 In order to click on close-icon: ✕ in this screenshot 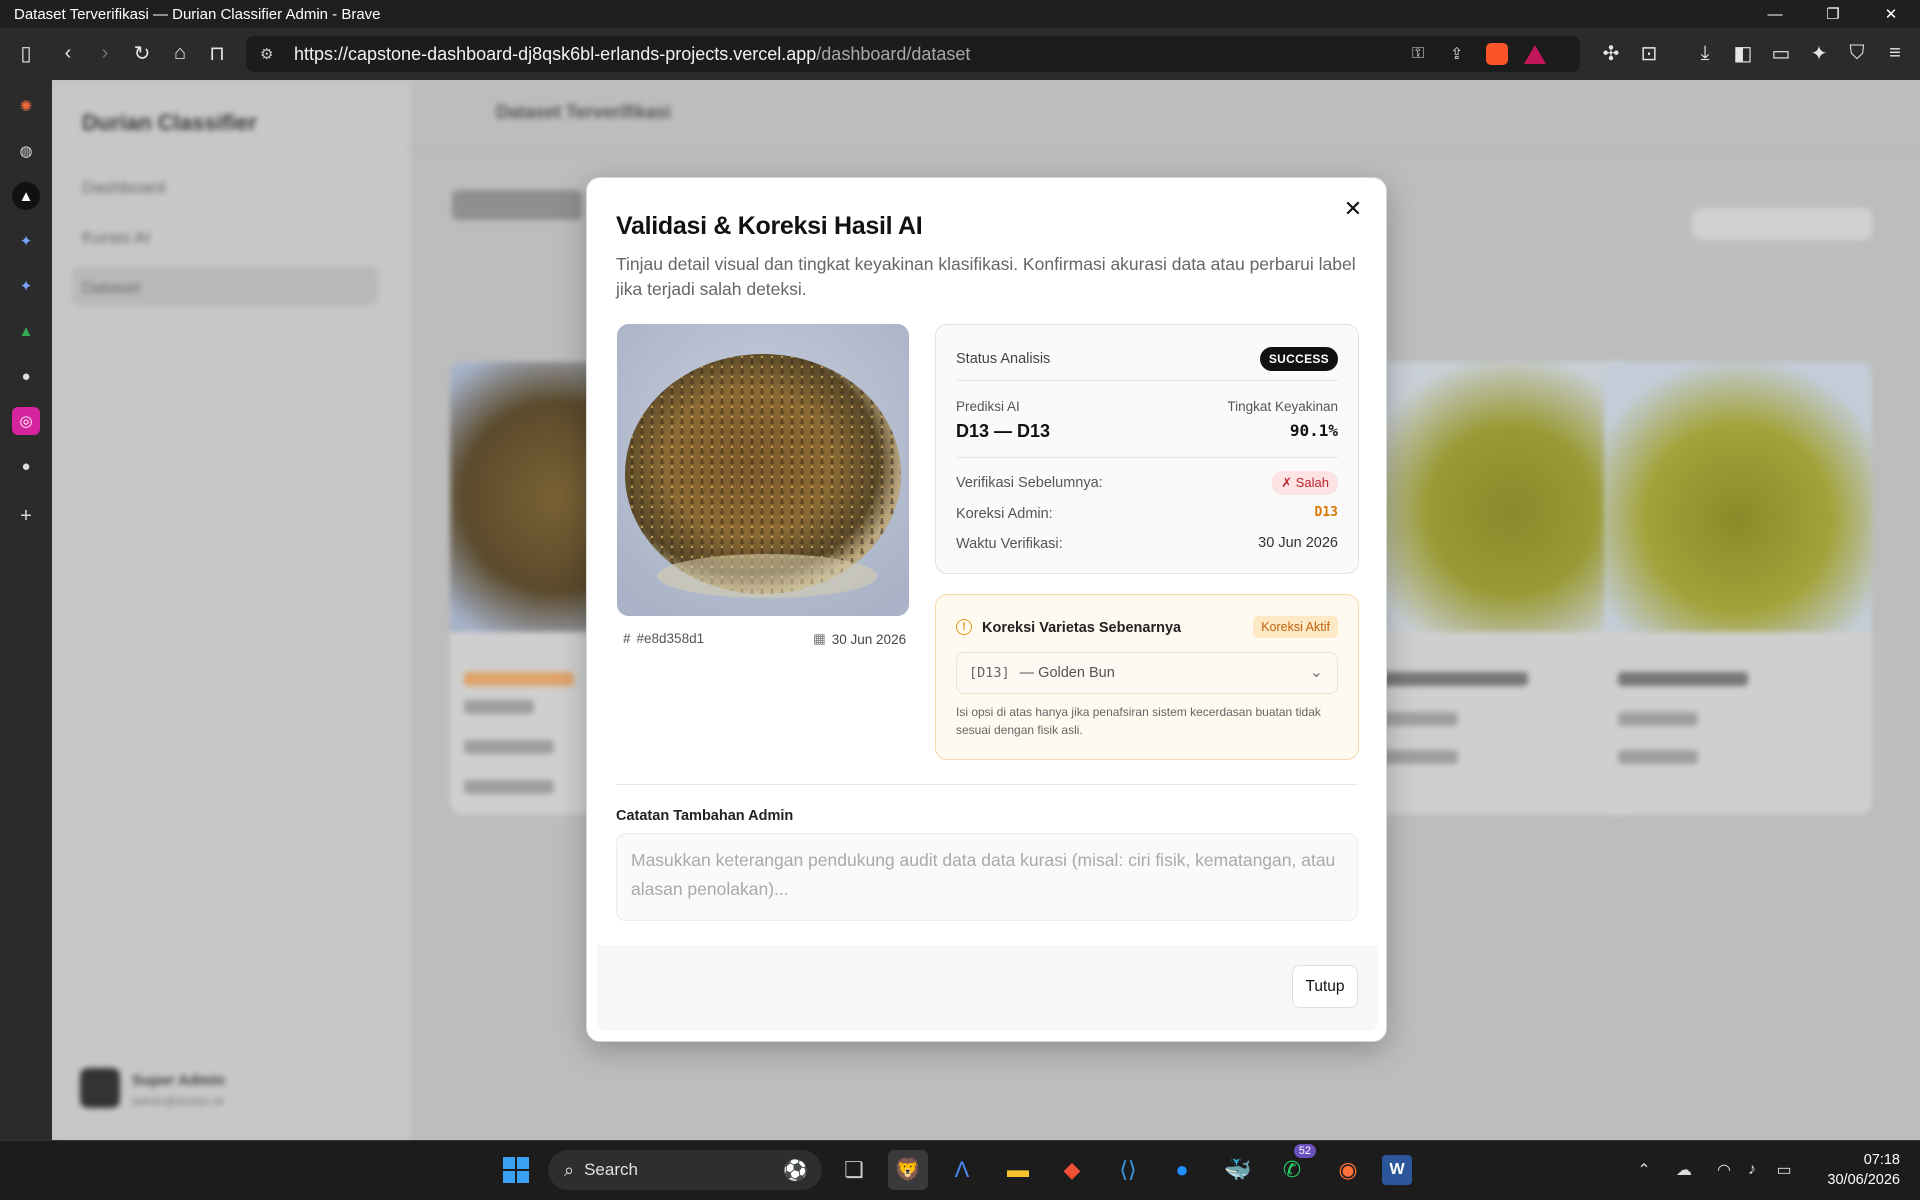, I will do `click(1353, 209)`.